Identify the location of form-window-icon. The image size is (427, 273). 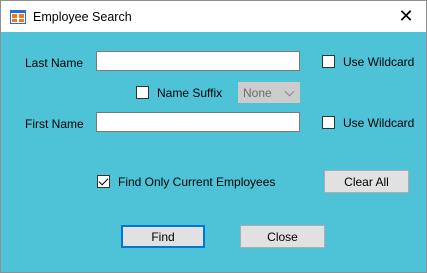
(18, 17).